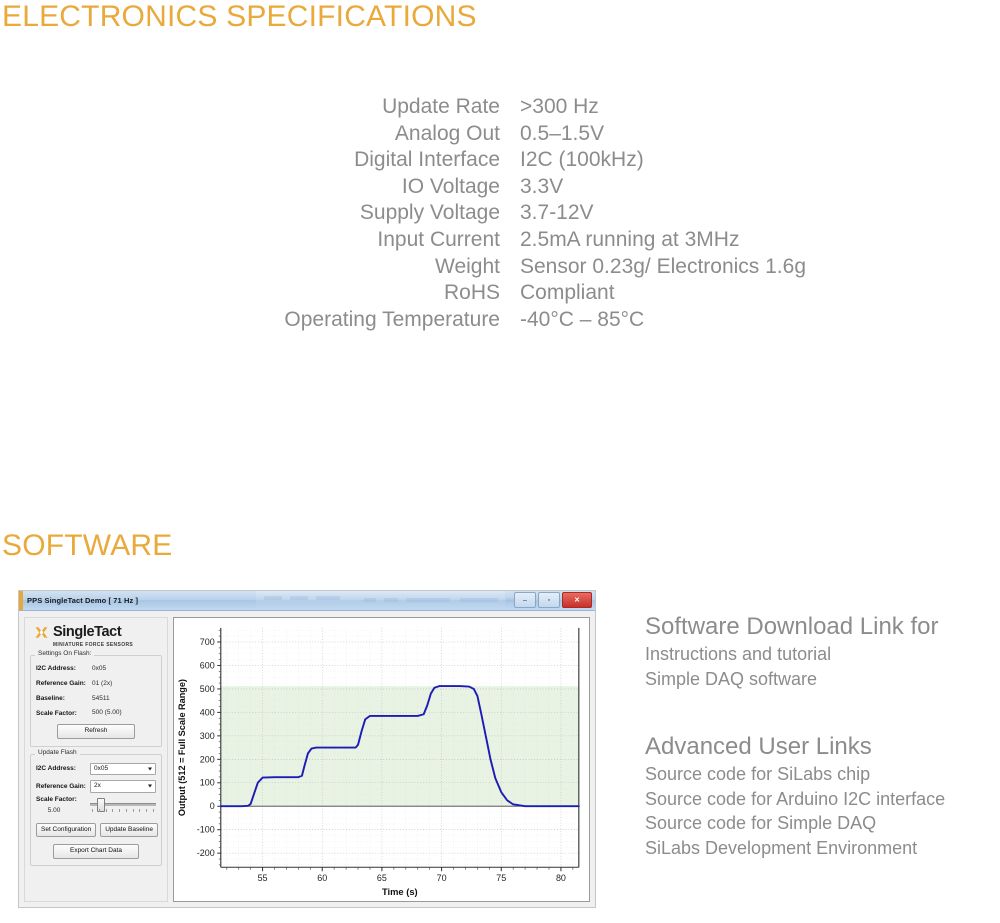 This screenshot has width=1000, height=923. What do you see at coordinates (567, 293) in the screenshot?
I see `spec-value: Compliant` at bounding box center [567, 293].